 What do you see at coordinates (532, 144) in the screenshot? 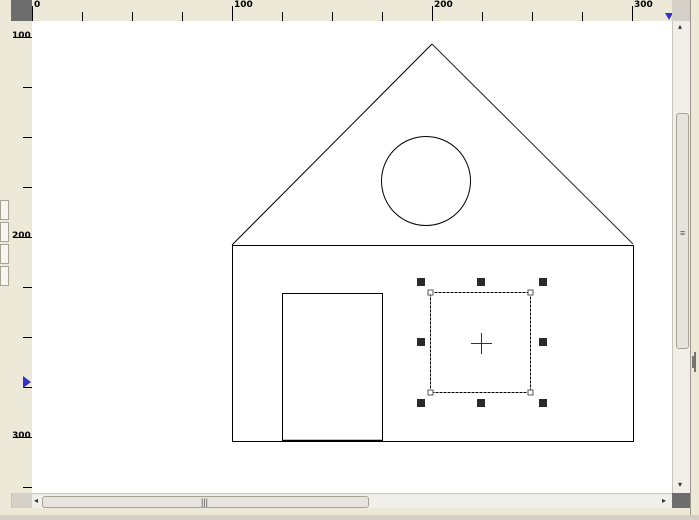
I see `roof-right-edge` at bounding box center [532, 144].